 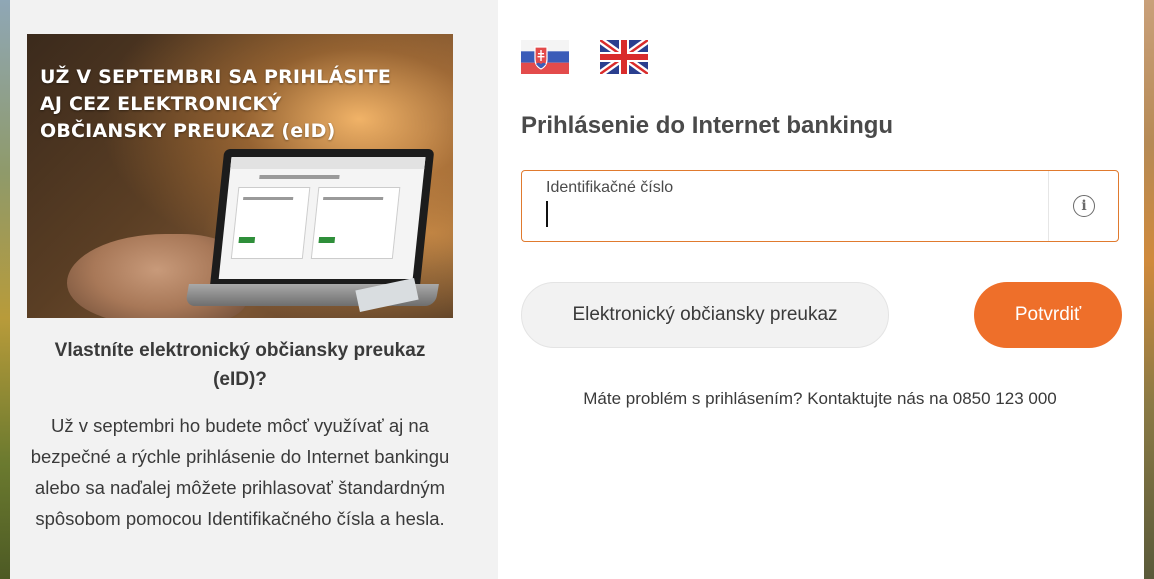 I want to click on field-divider, so click(x=1048, y=206).